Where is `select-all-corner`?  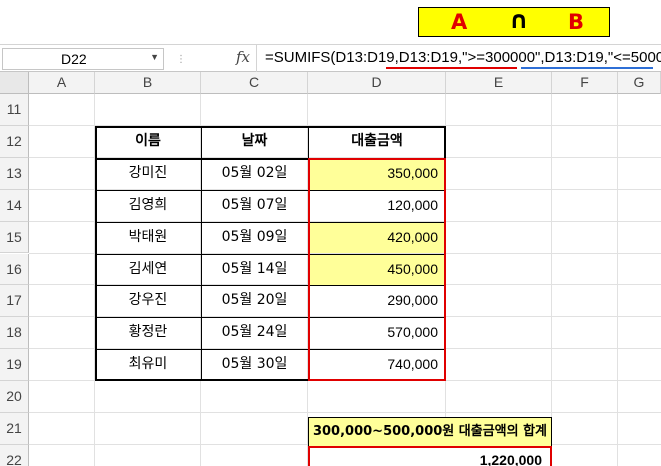 select-all-corner is located at coordinates (14, 83).